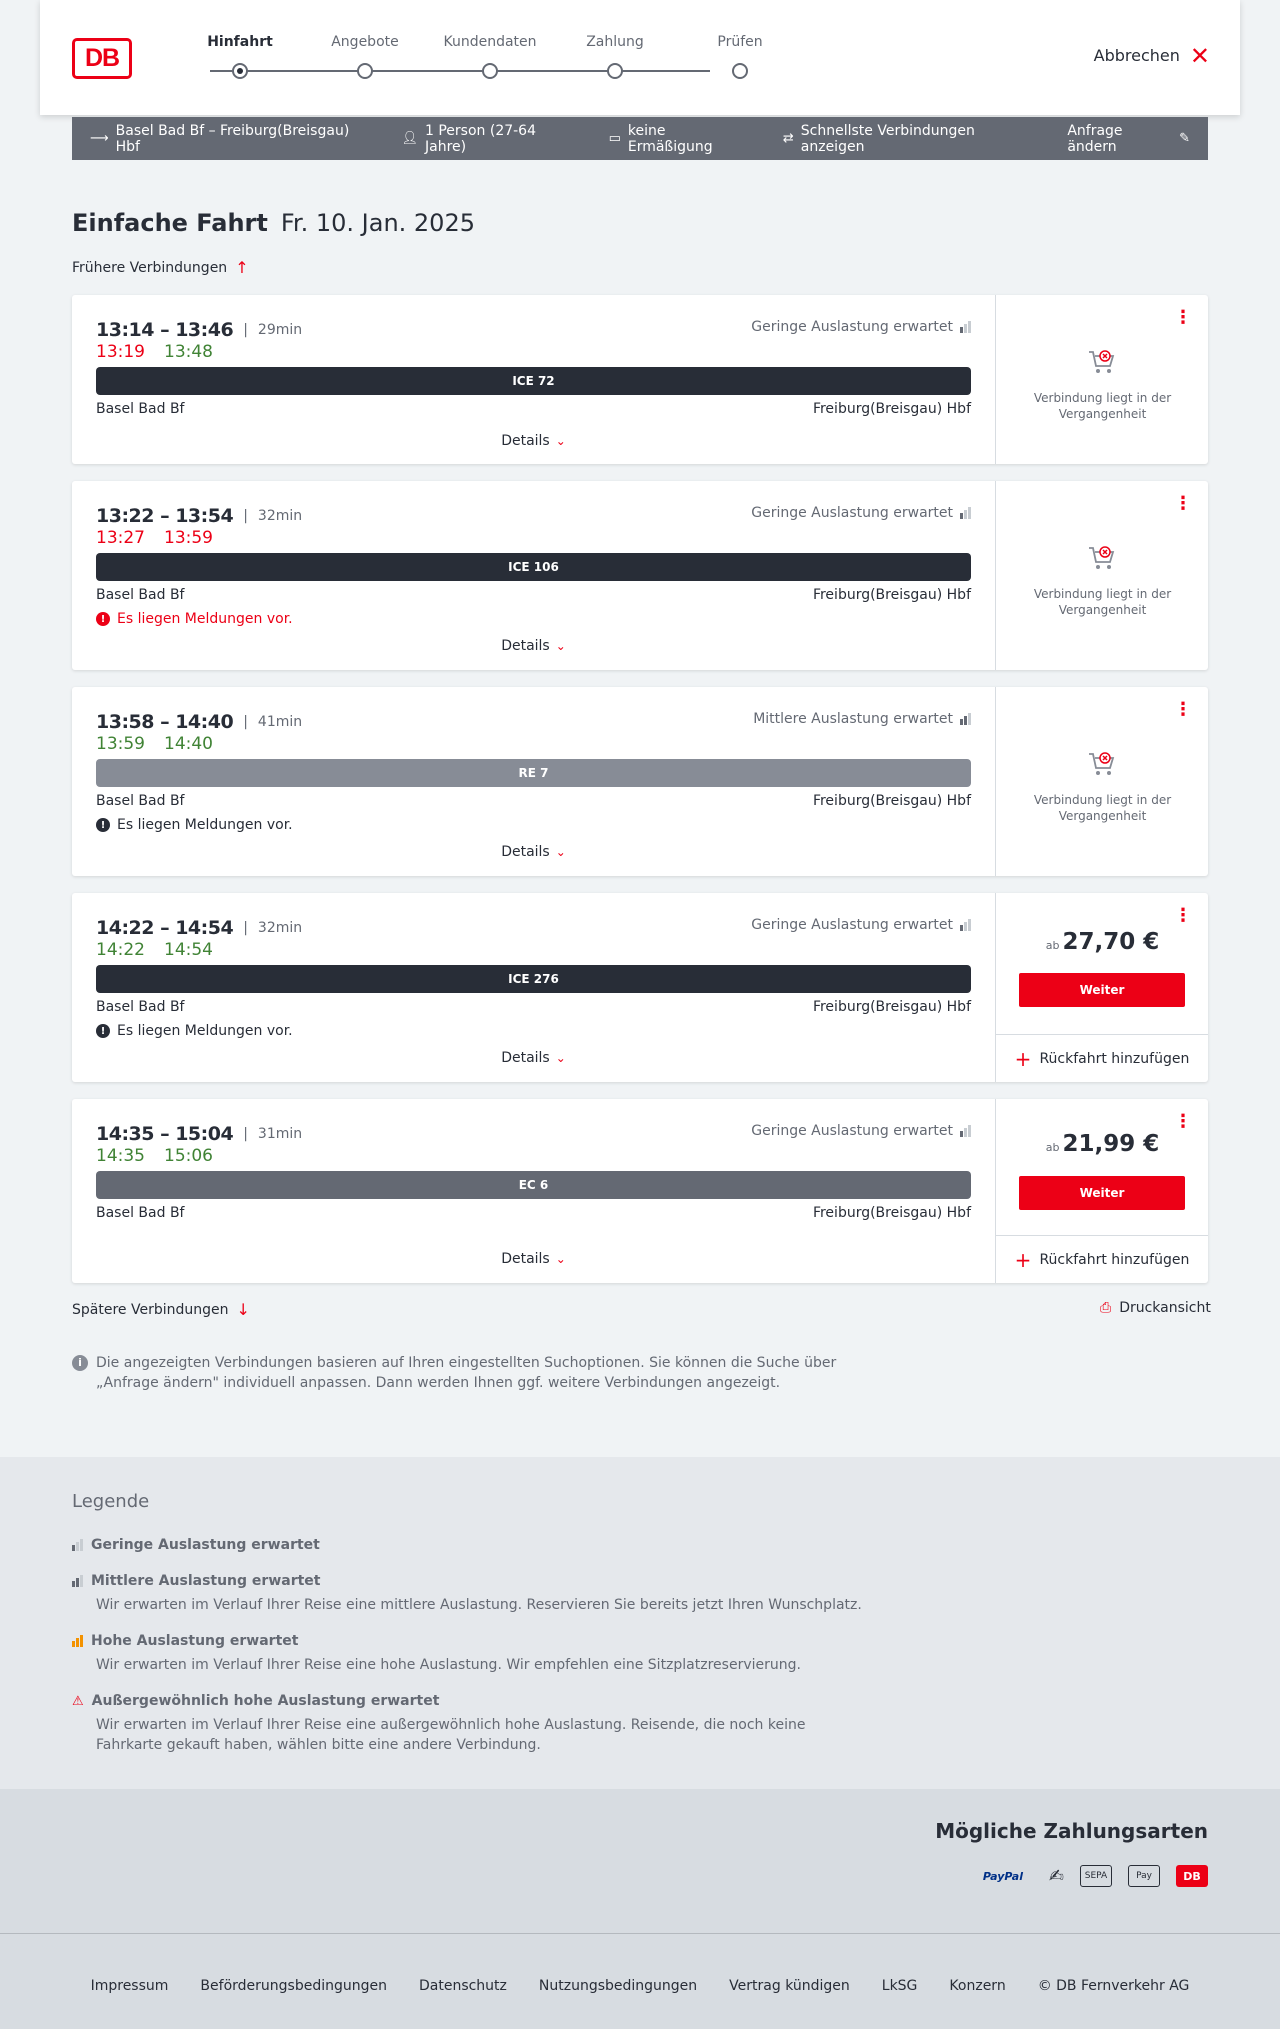  I want to click on persons-summary: 👤︎ 1 Person (27-64 Jahre), so click(488, 139).